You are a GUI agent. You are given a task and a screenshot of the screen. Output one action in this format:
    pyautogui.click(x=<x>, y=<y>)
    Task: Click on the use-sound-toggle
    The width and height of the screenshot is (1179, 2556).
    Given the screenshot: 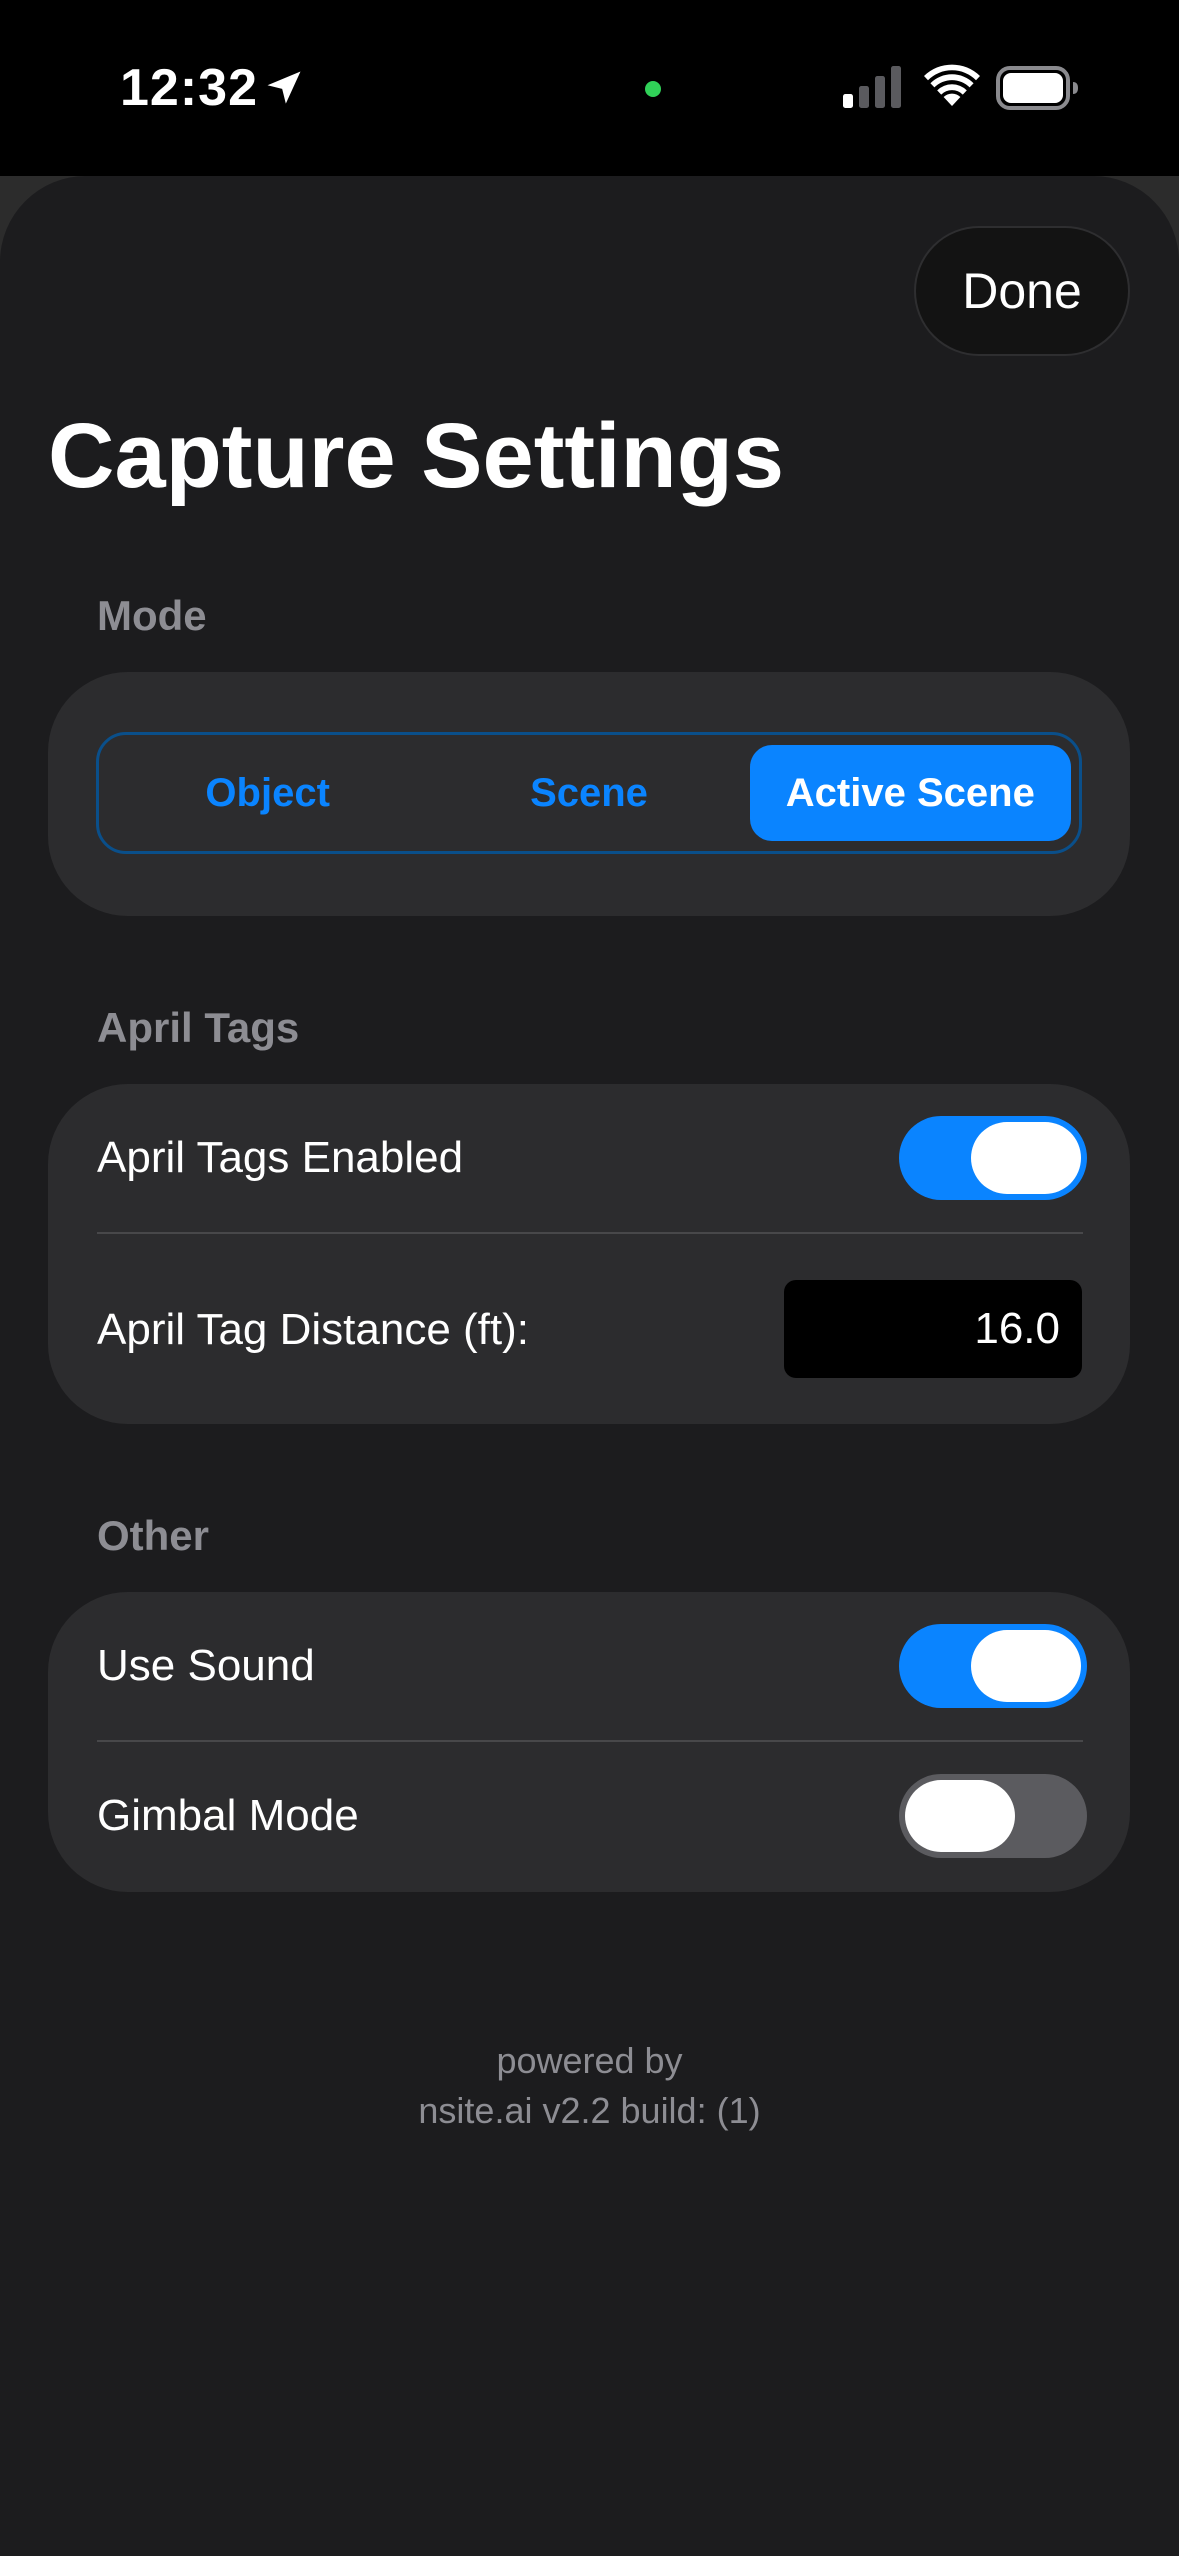 What is the action you would take?
    pyautogui.click(x=993, y=1666)
    